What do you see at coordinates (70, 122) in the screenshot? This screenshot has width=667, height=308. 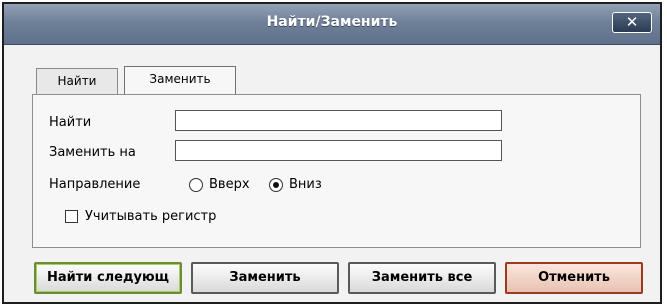 I see `find-label: Найти` at bounding box center [70, 122].